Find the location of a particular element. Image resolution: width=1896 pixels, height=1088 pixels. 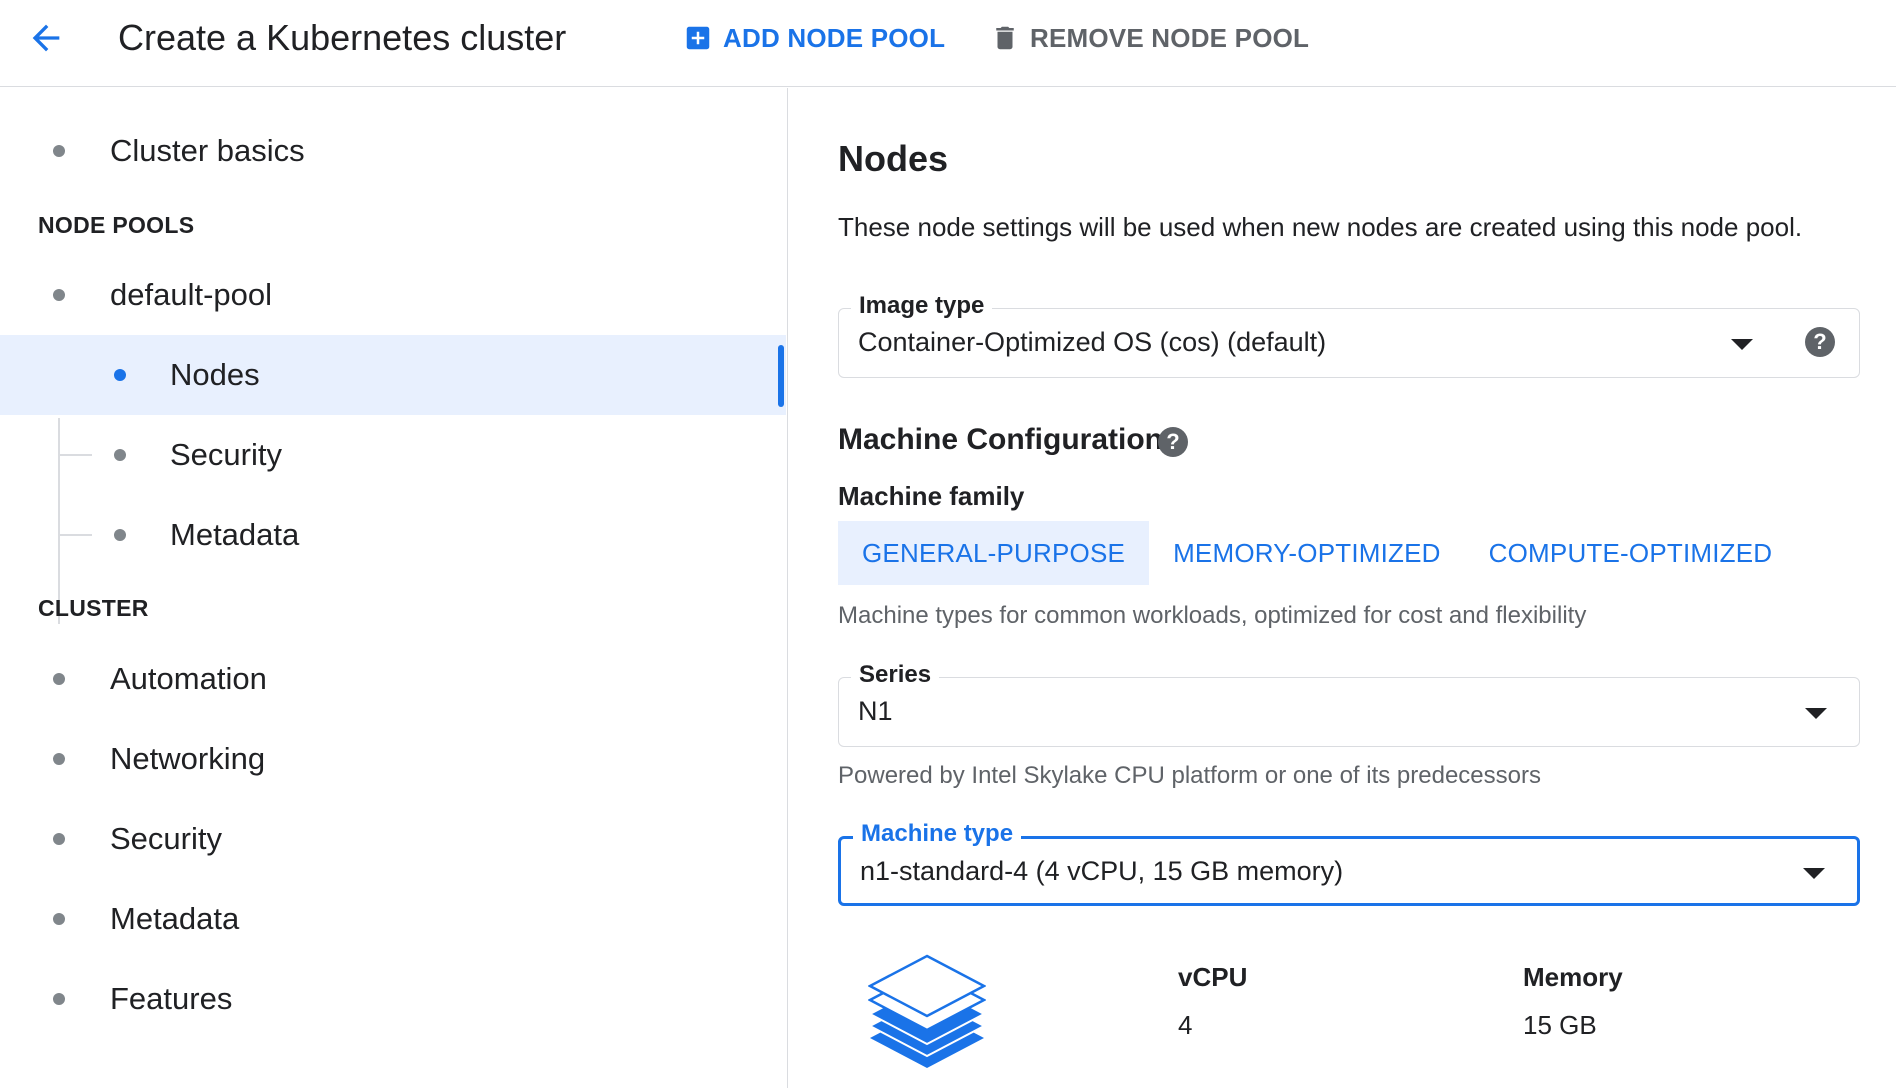

machine-config-title: Machine Configuration is located at coordinates (1000, 440).